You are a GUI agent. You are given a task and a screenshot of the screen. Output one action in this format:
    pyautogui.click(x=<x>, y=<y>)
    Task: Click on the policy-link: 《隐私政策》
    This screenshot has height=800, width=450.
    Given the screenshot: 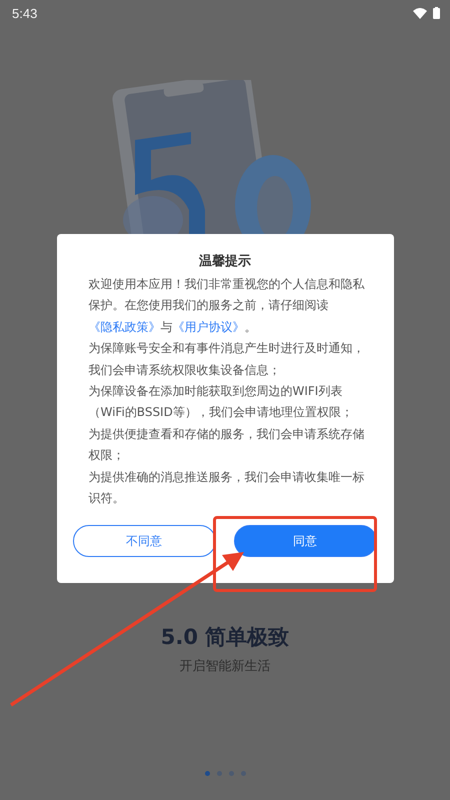 What is the action you would take?
    pyautogui.click(x=124, y=327)
    